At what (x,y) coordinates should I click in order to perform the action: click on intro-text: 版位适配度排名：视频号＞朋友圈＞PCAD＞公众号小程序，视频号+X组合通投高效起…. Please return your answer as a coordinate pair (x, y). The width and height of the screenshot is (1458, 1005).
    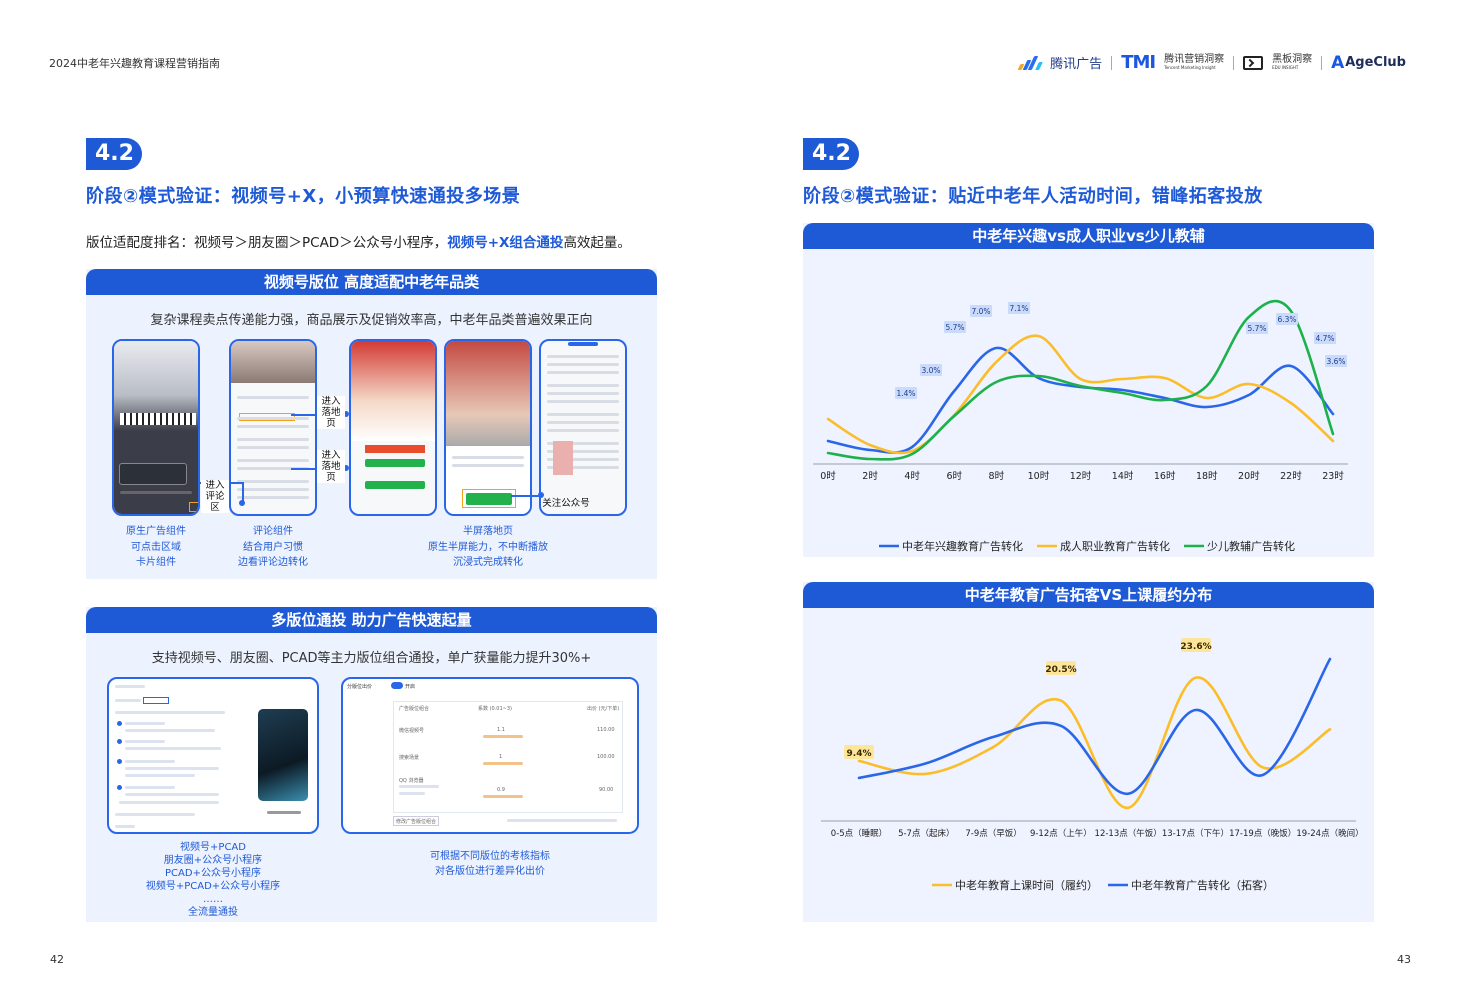
    Looking at the image, I should click on (358, 243).